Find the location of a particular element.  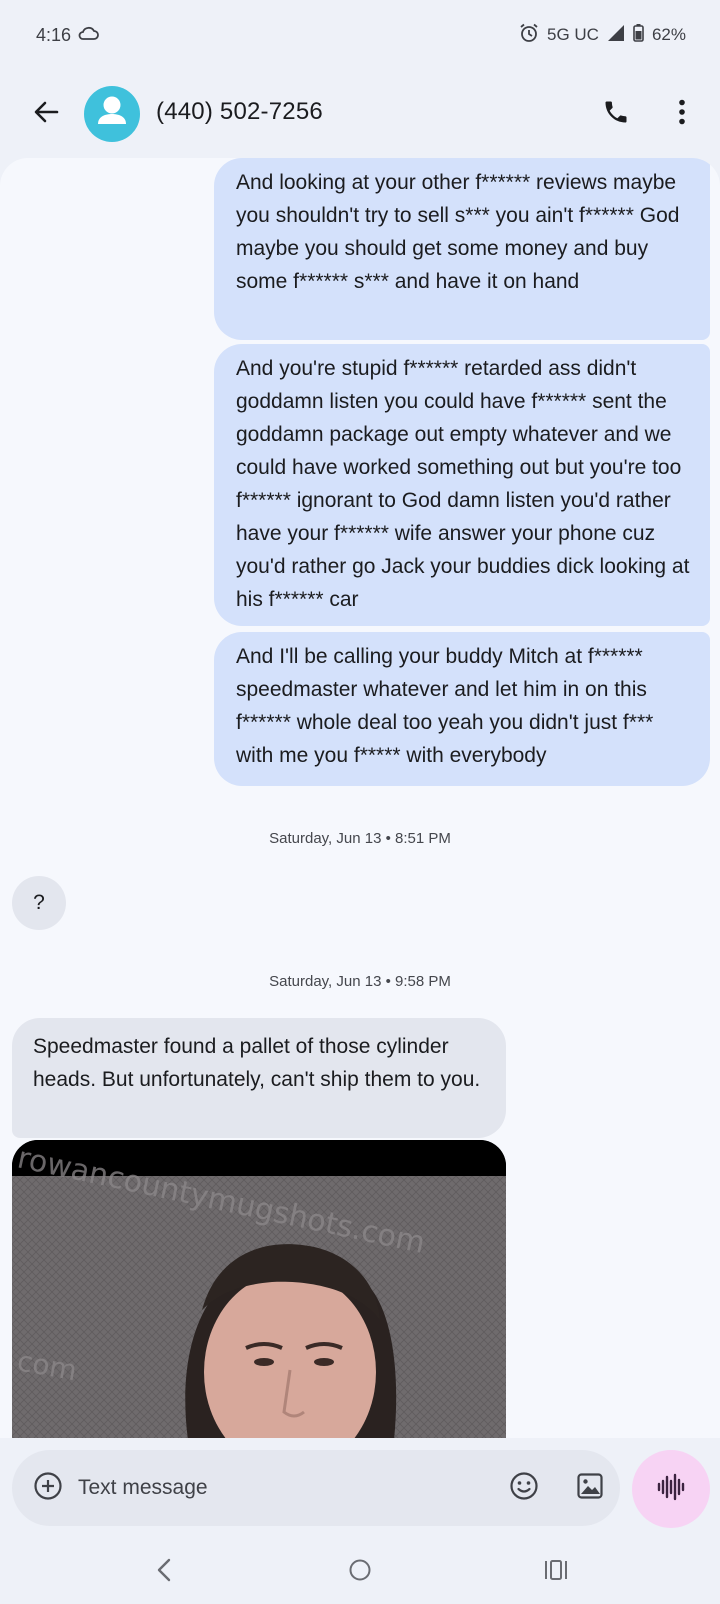

home-icon is located at coordinates (360, 1572).